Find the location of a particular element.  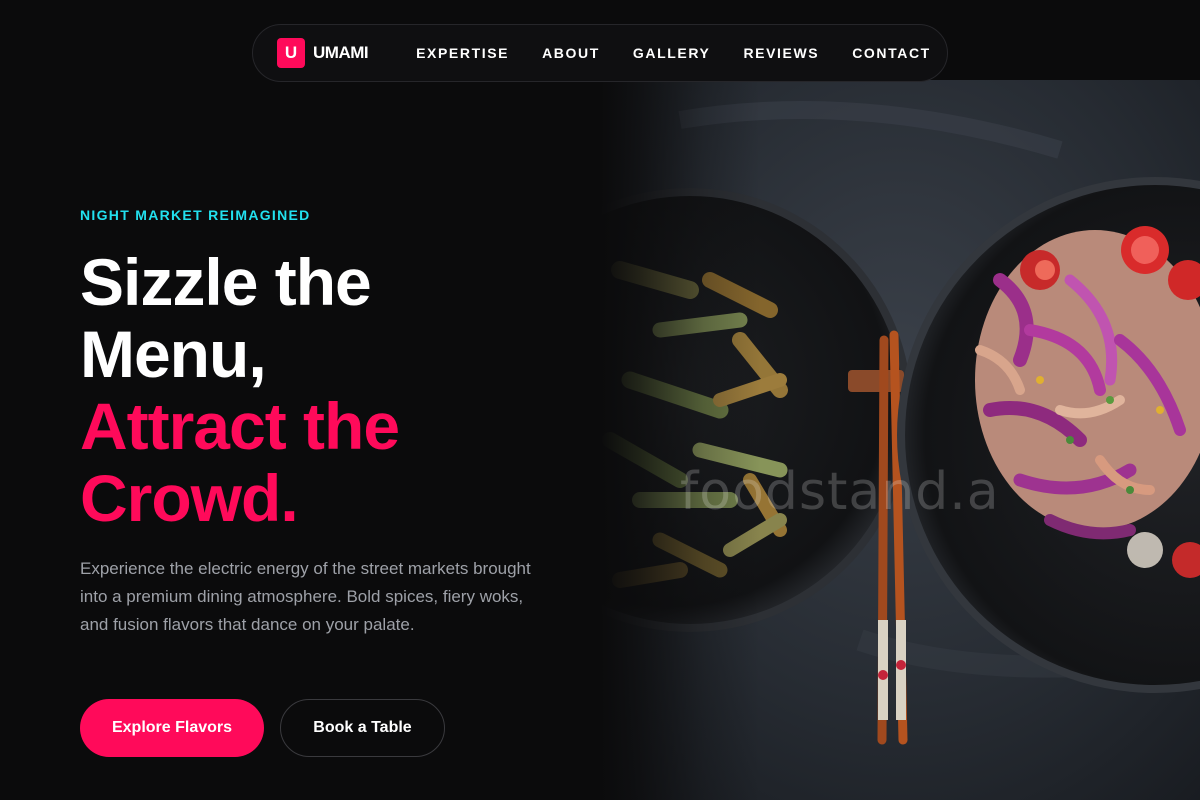

brand-logo: U UMAMI is located at coordinates (323, 53).